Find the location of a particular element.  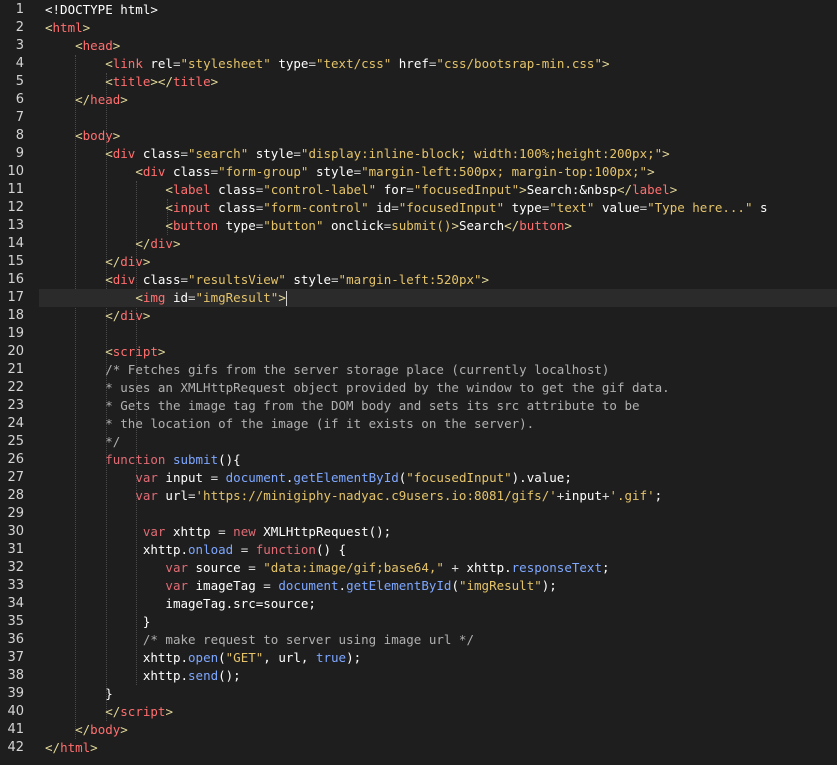

code-line: <!DOCTYPE html> is located at coordinates (438, 10).